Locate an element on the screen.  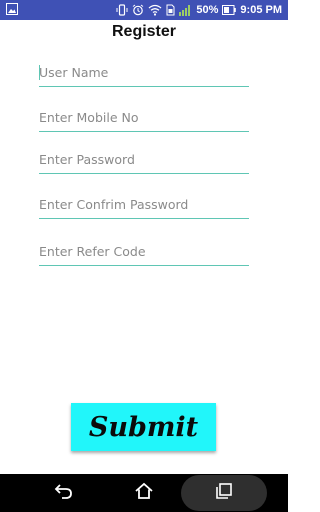
confirm-password-field-container is located at coordinates (144, 205).